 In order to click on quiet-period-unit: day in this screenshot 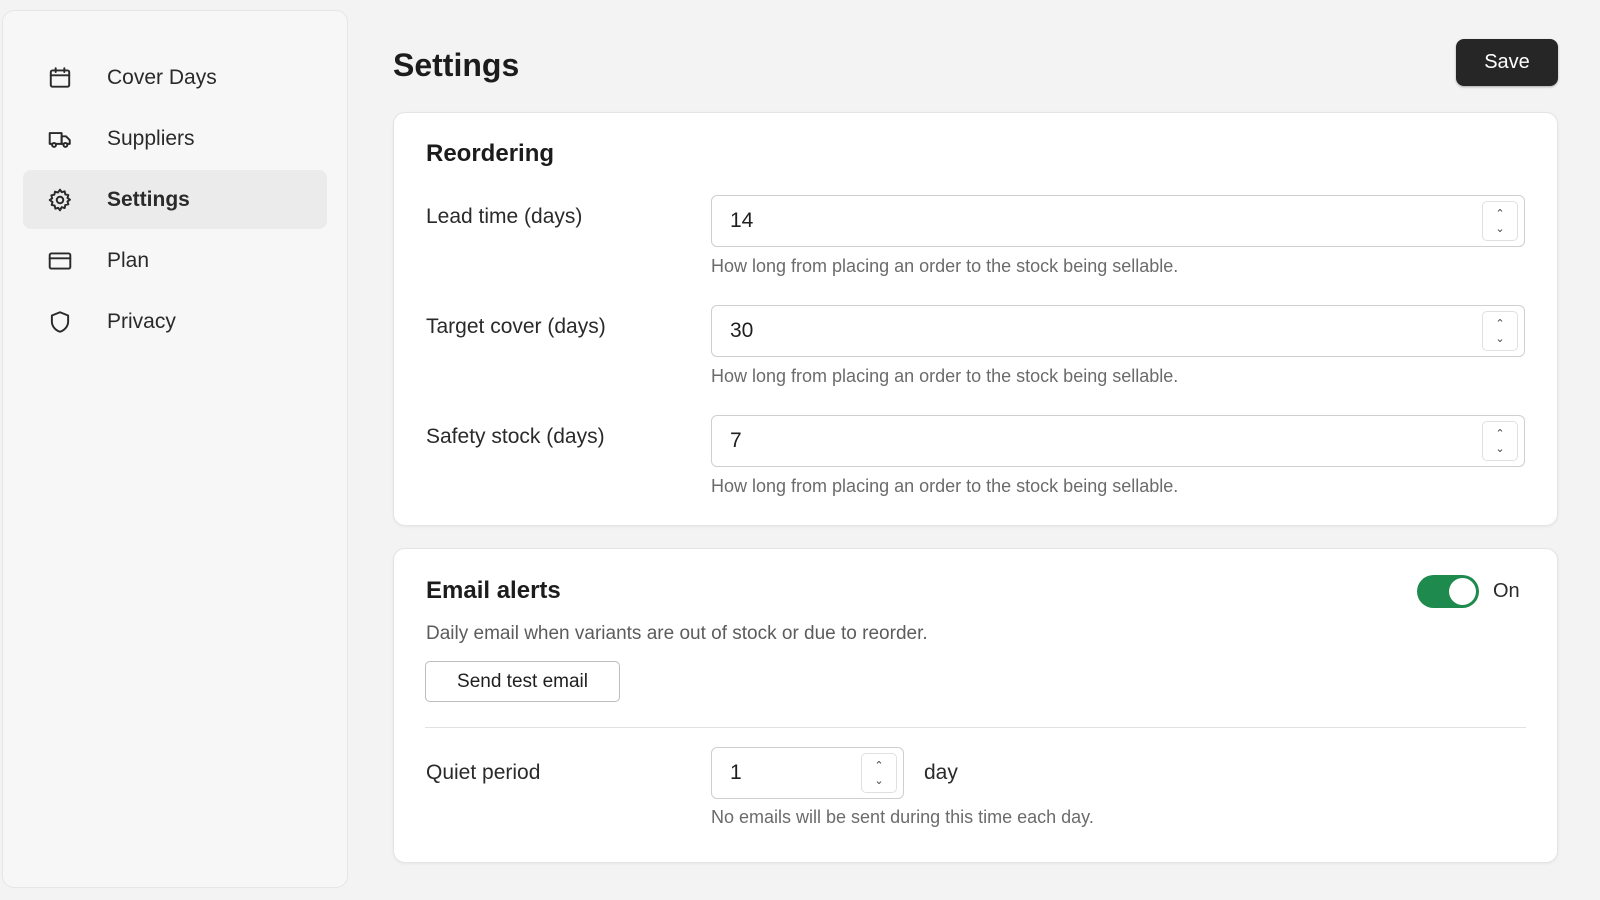, I will do `click(941, 772)`.